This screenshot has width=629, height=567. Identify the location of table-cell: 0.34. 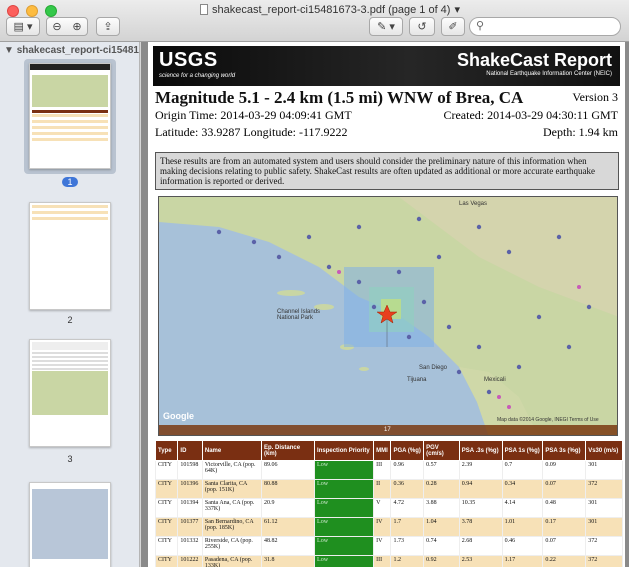
(522, 489).